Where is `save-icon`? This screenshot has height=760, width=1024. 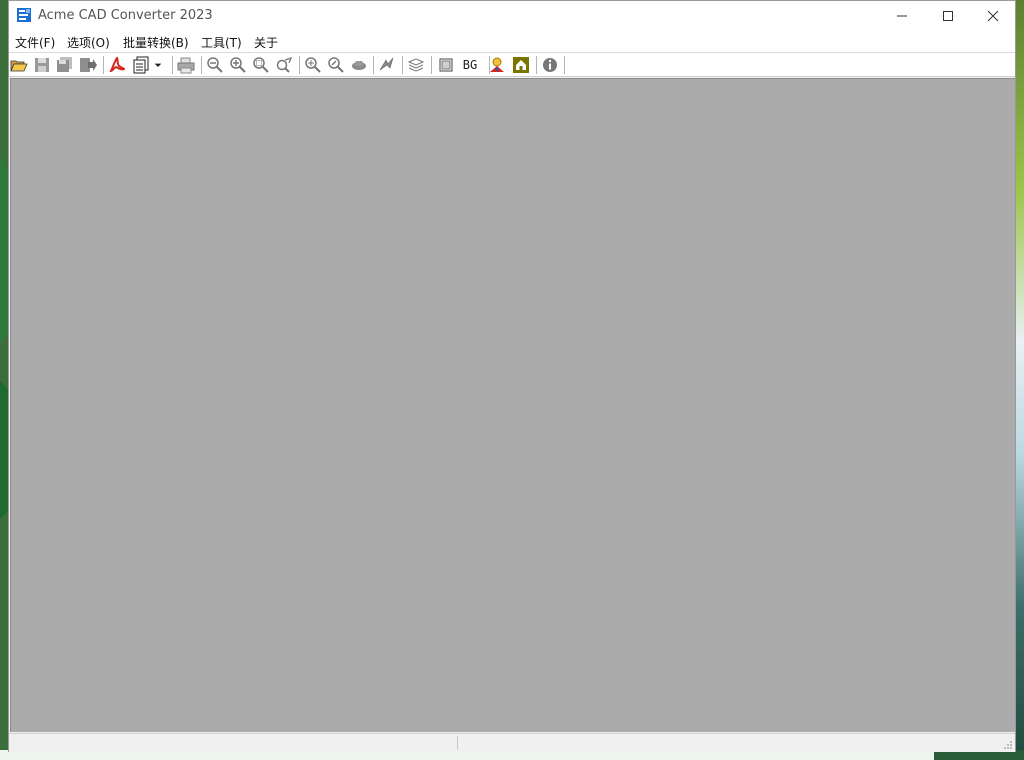
save-icon is located at coordinates (42, 65).